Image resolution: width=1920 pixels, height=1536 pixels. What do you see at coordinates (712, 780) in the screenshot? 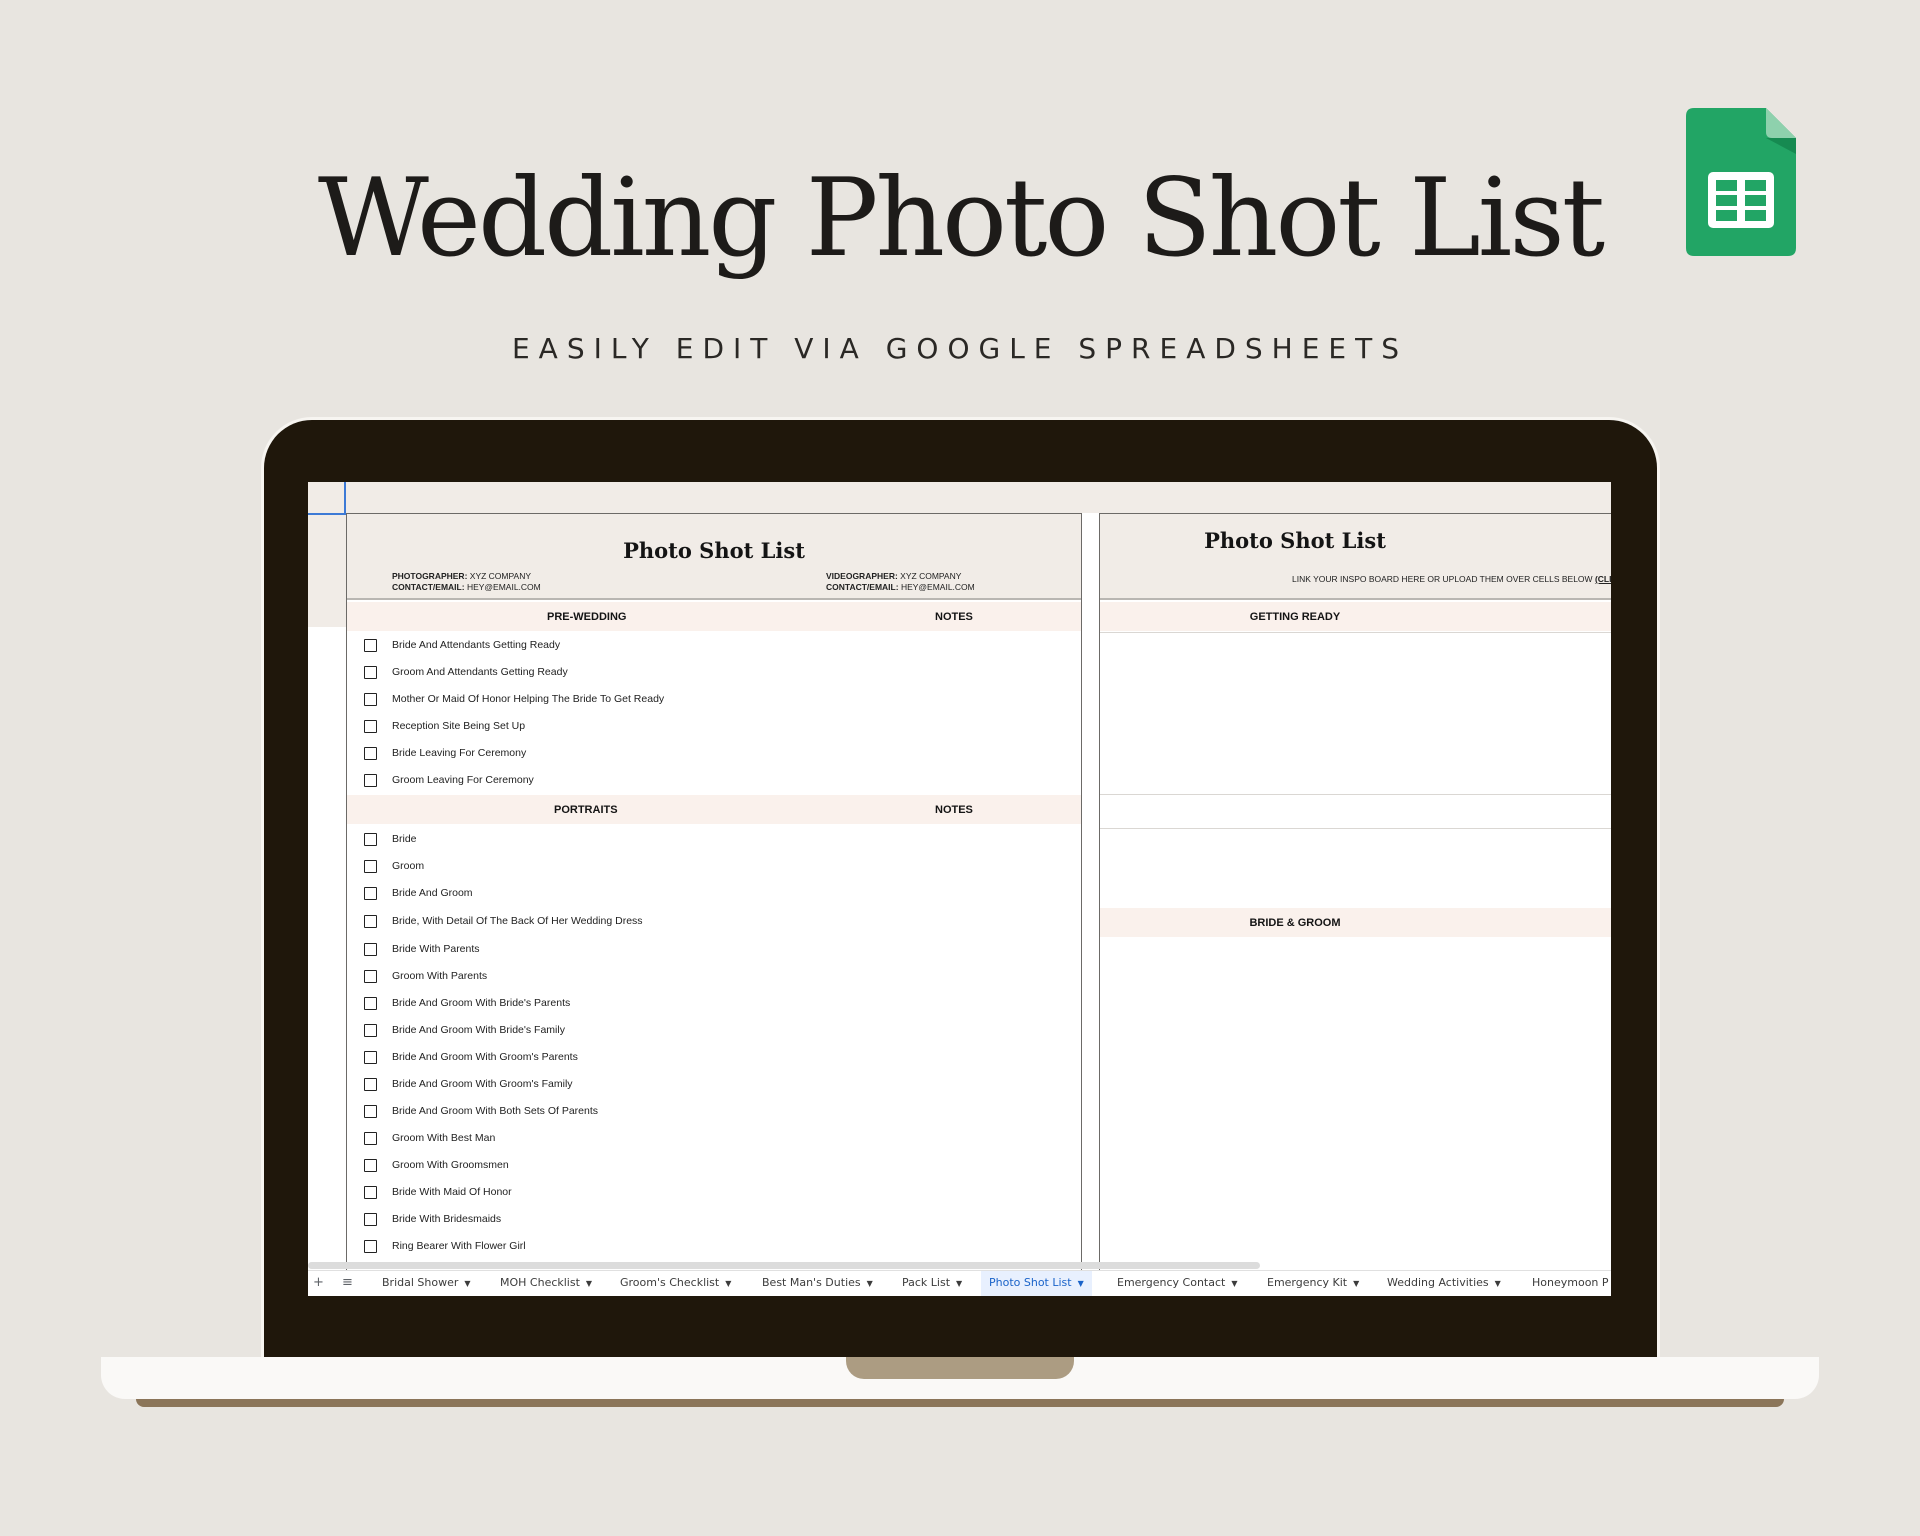
I see `list-item: Groom Leaving For Ceremony` at bounding box center [712, 780].